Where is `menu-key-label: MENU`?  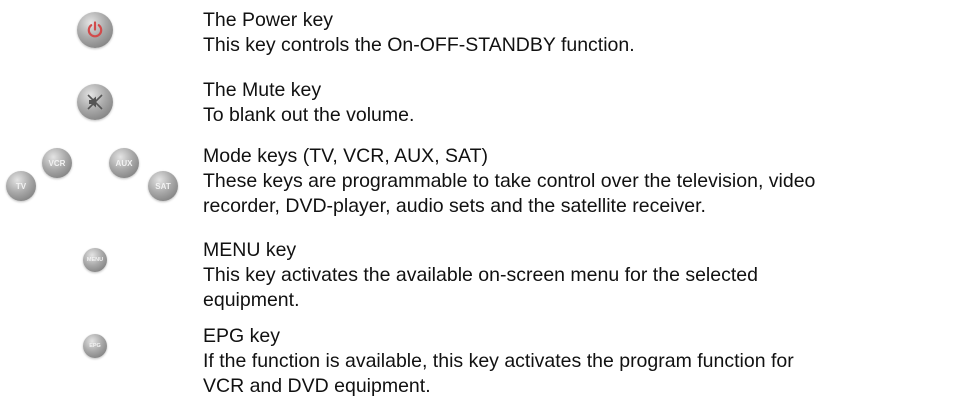
menu-key-label: MENU is located at coordinates (95, 260).